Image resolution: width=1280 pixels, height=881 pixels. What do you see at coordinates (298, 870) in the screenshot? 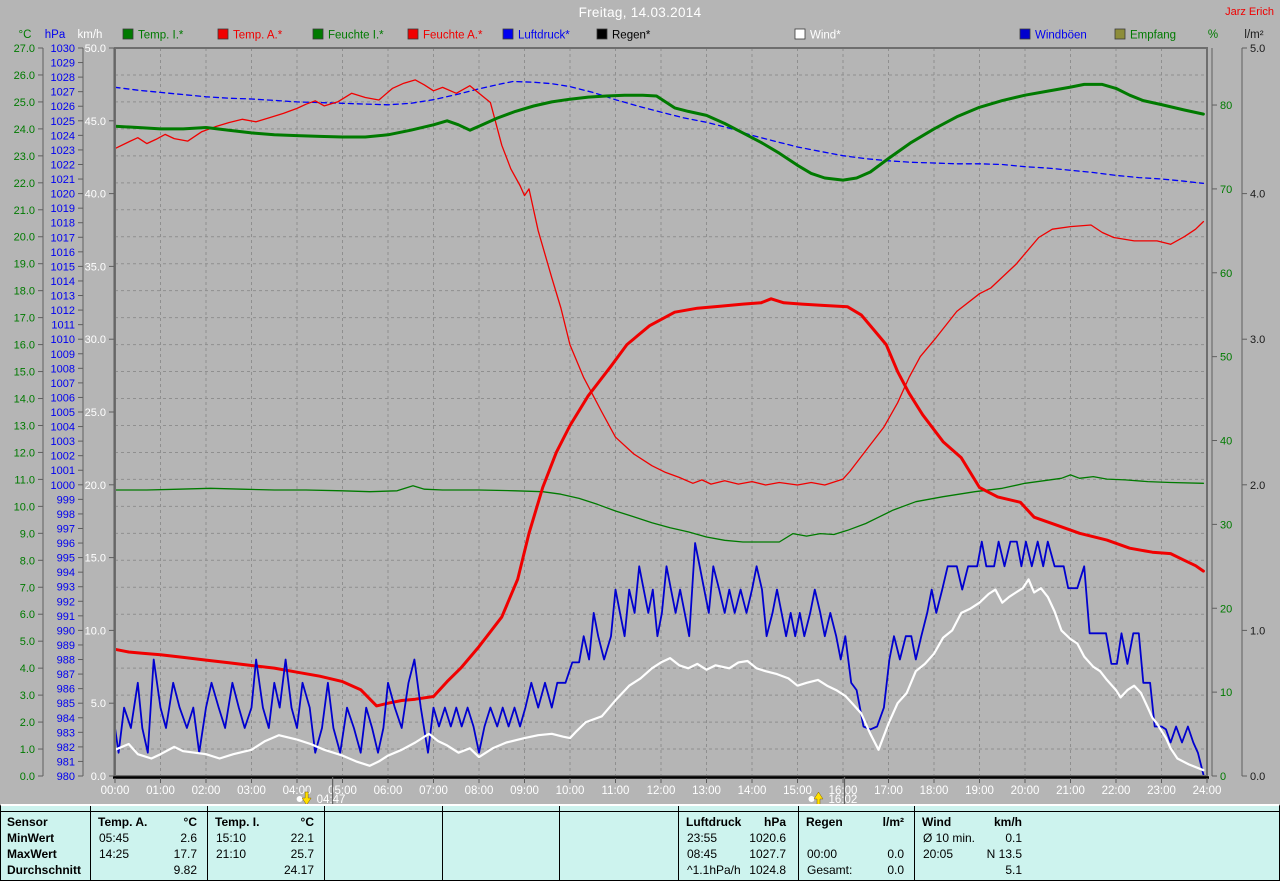
I see `stats-value-temp-i: 24.17` at bounding box center [298, 870].